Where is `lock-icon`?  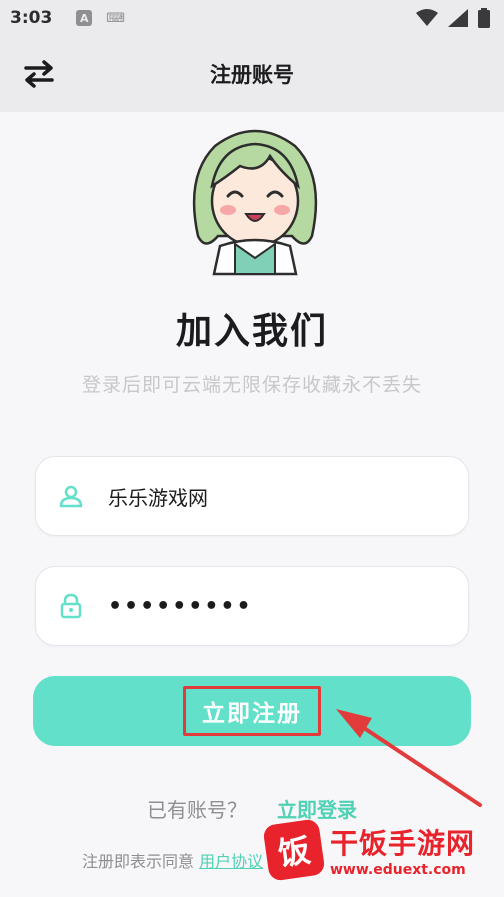 lock-icon is located at coordinates (71, 606).